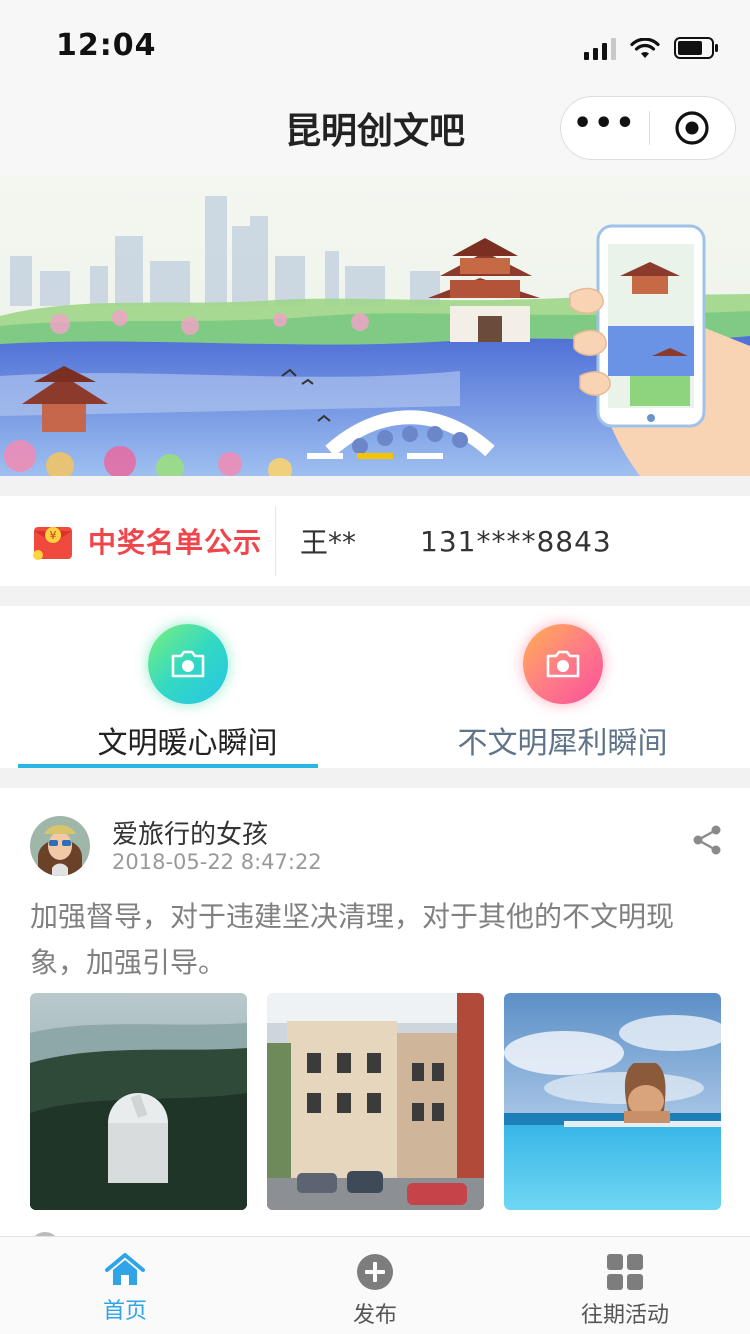  What do you see at coordinates (600, 49) in the screenshot?
I see `cellular-signal-icon` at bounding box center [600, 49].